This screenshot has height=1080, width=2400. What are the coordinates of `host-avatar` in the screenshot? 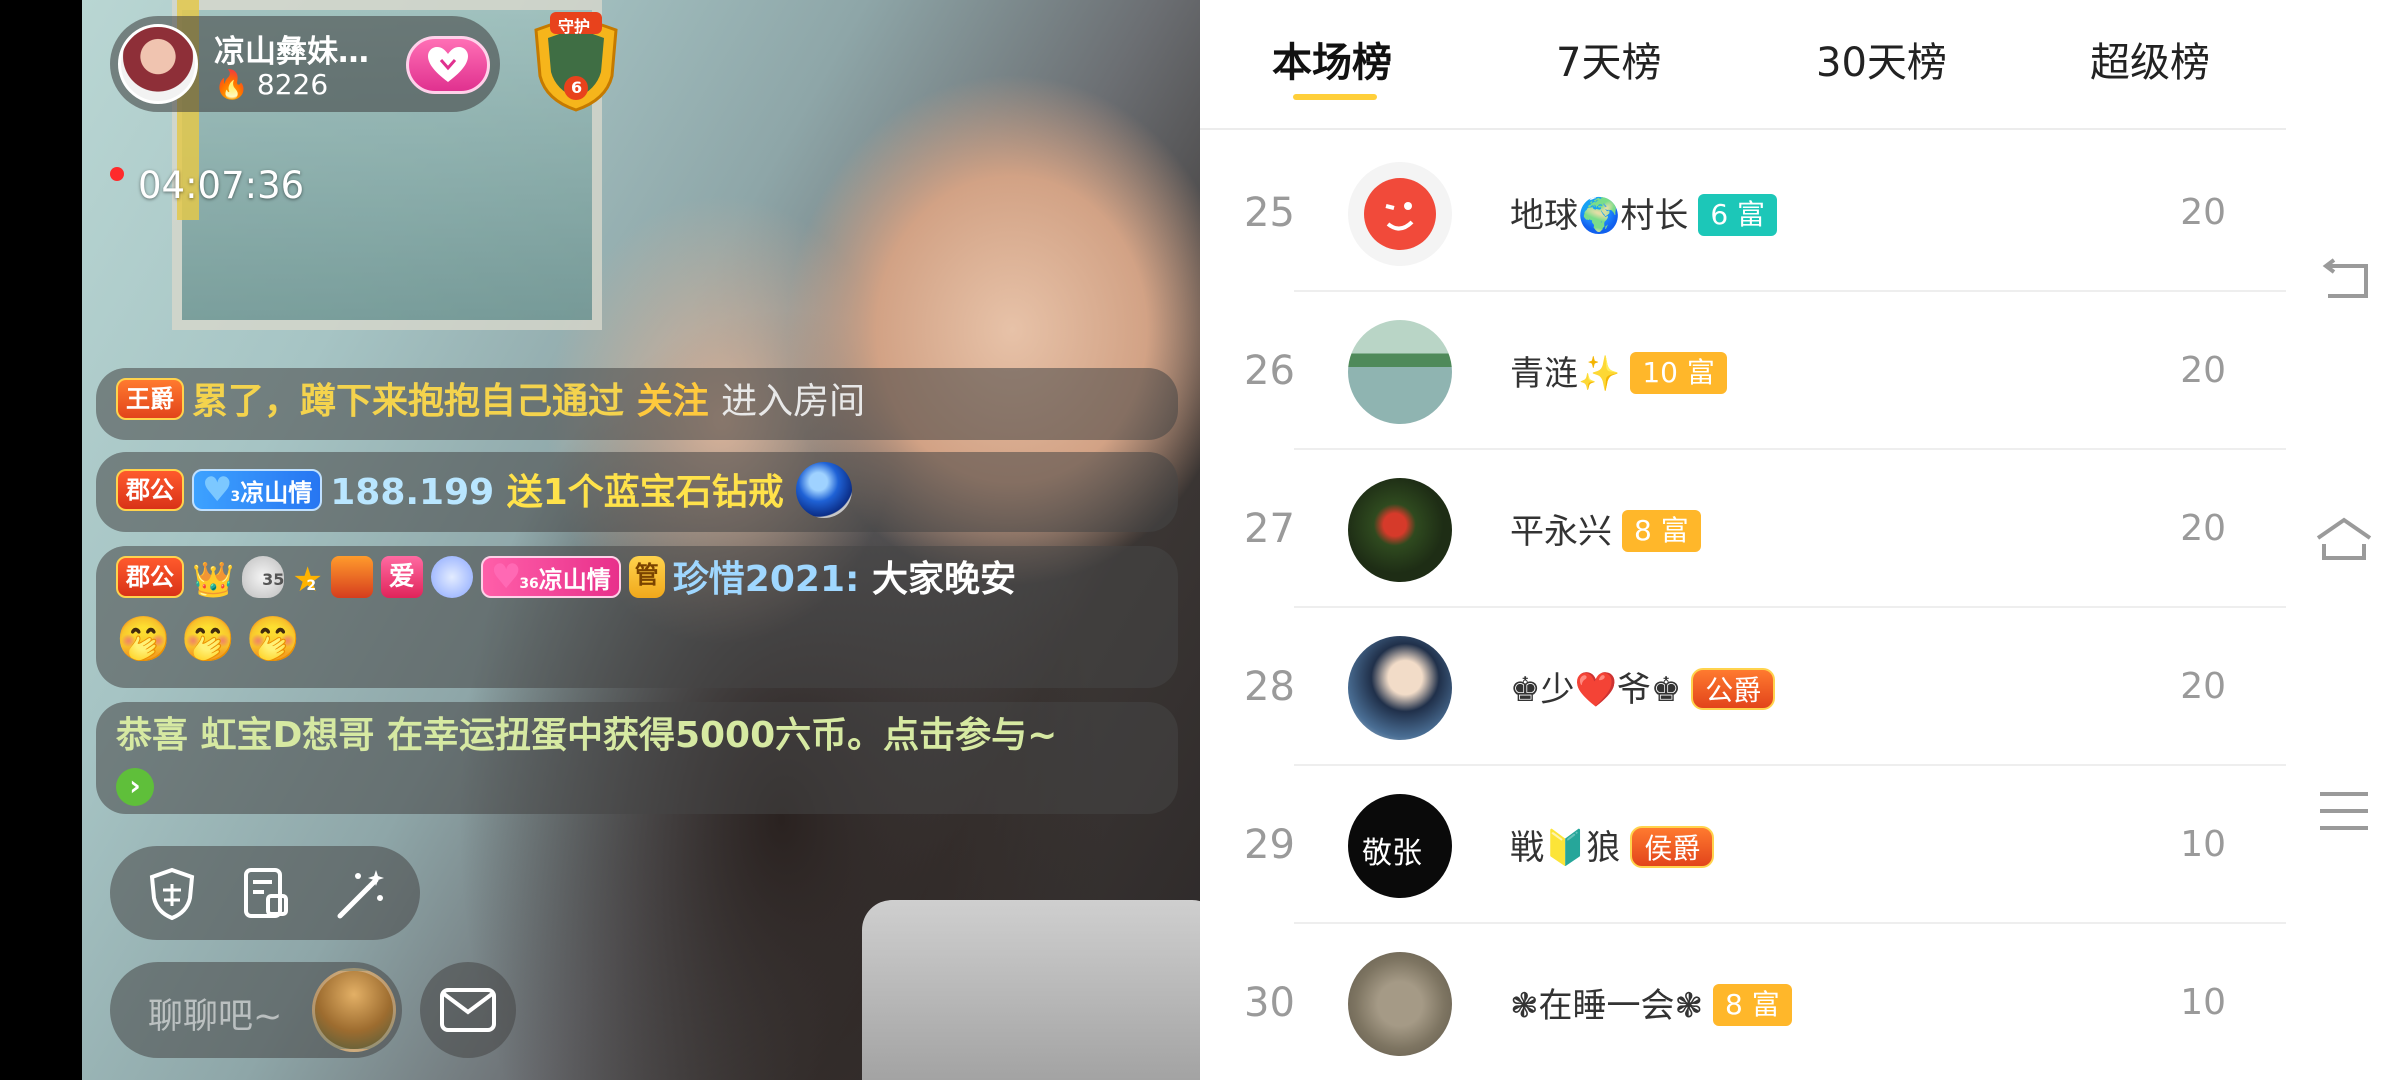 It's located at (158, 64).